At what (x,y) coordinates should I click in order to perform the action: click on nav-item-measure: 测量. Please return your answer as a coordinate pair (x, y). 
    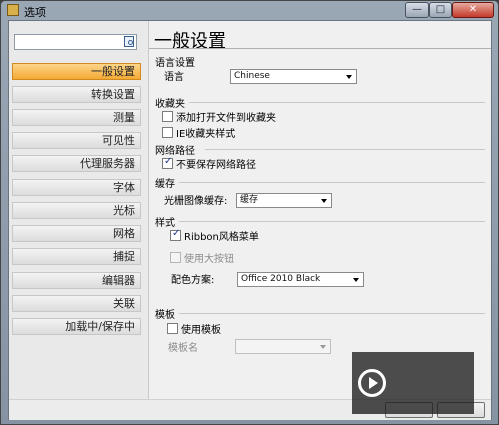
    Looking at the image, I should click on (76, 117).